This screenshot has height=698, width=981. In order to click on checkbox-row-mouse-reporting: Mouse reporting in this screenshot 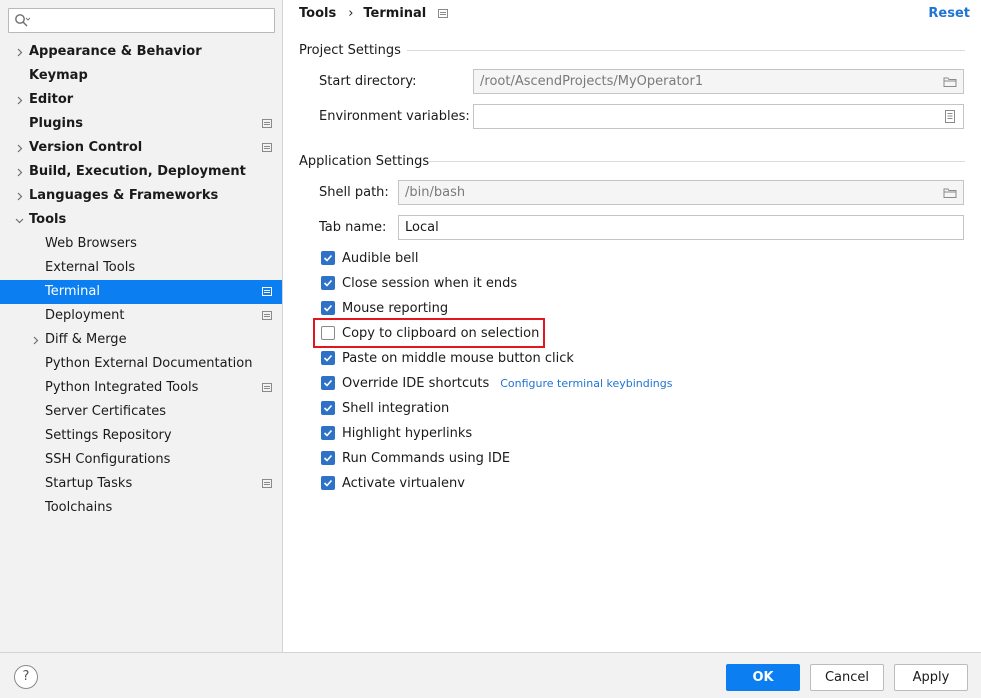, I will do `click(384, 308)`.